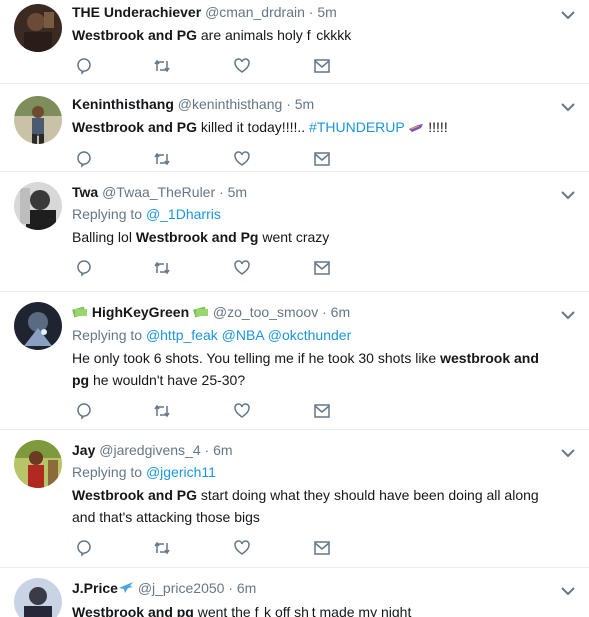 This screenshot has width=589, height=617. What do you see at coordinates (136, 12) in the screenshot?
I see `display-name: THE Underachiever` at bounding box center [136, 12].